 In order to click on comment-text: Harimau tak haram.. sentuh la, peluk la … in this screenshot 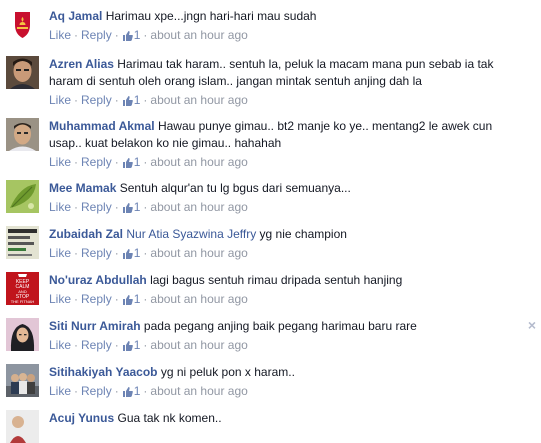, I will do `click(271, 72)`.